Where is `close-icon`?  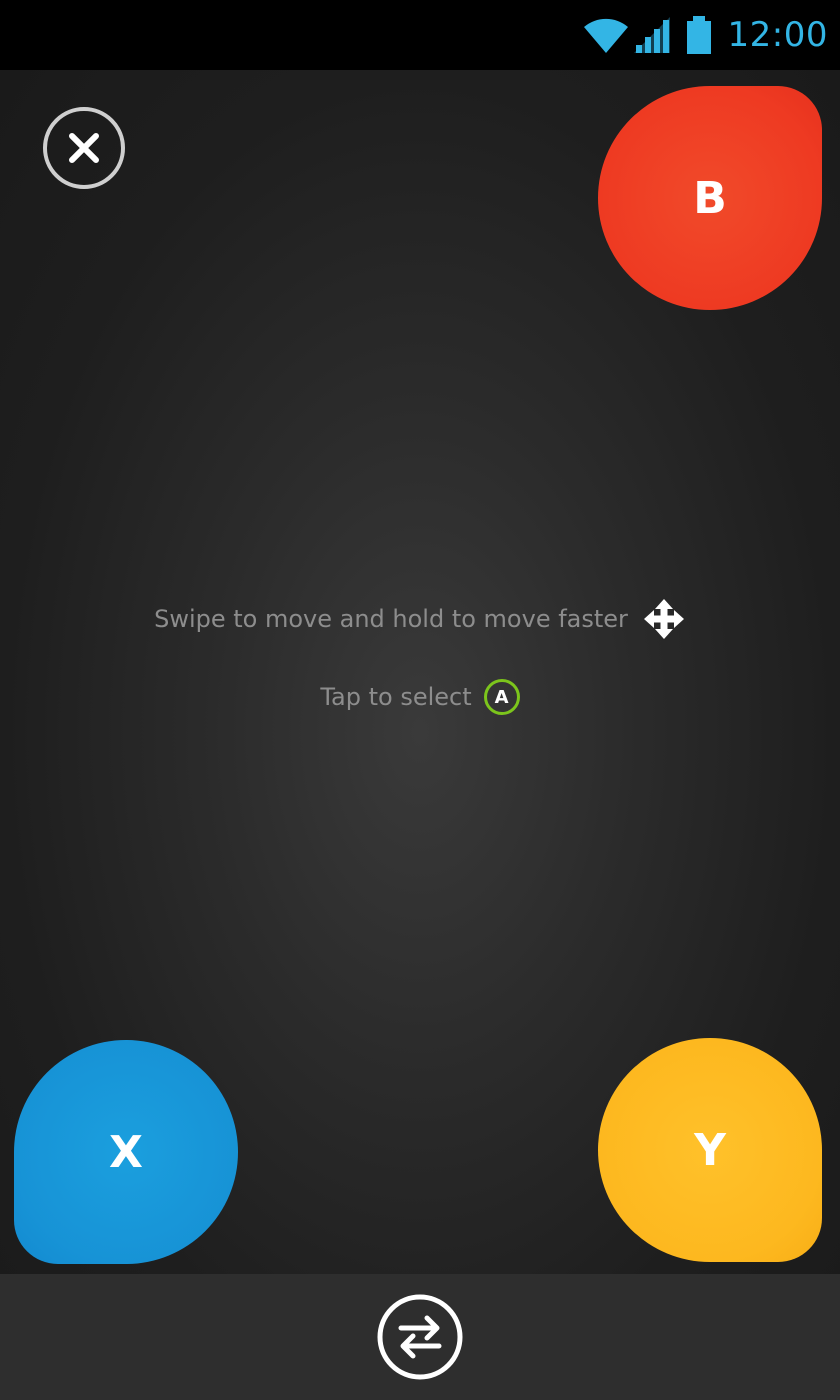 close-icon is located at coordinates (84, 148).